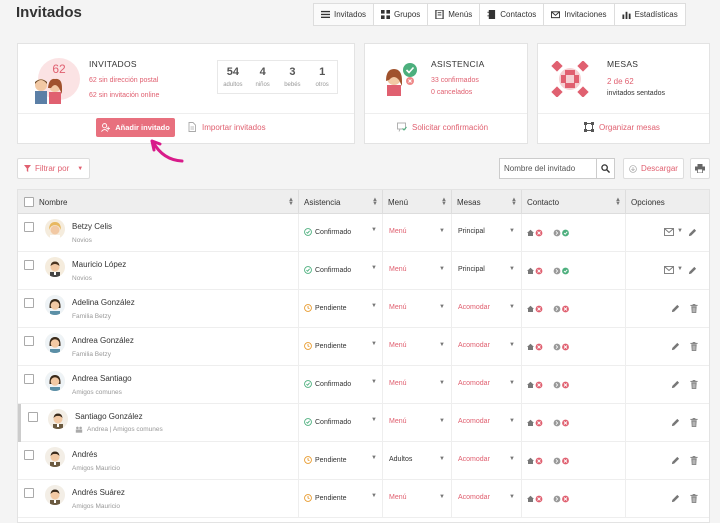 This screenshot has height=523, width=720. I want to click on table-cell: Principal ▼, so click(487, 271).